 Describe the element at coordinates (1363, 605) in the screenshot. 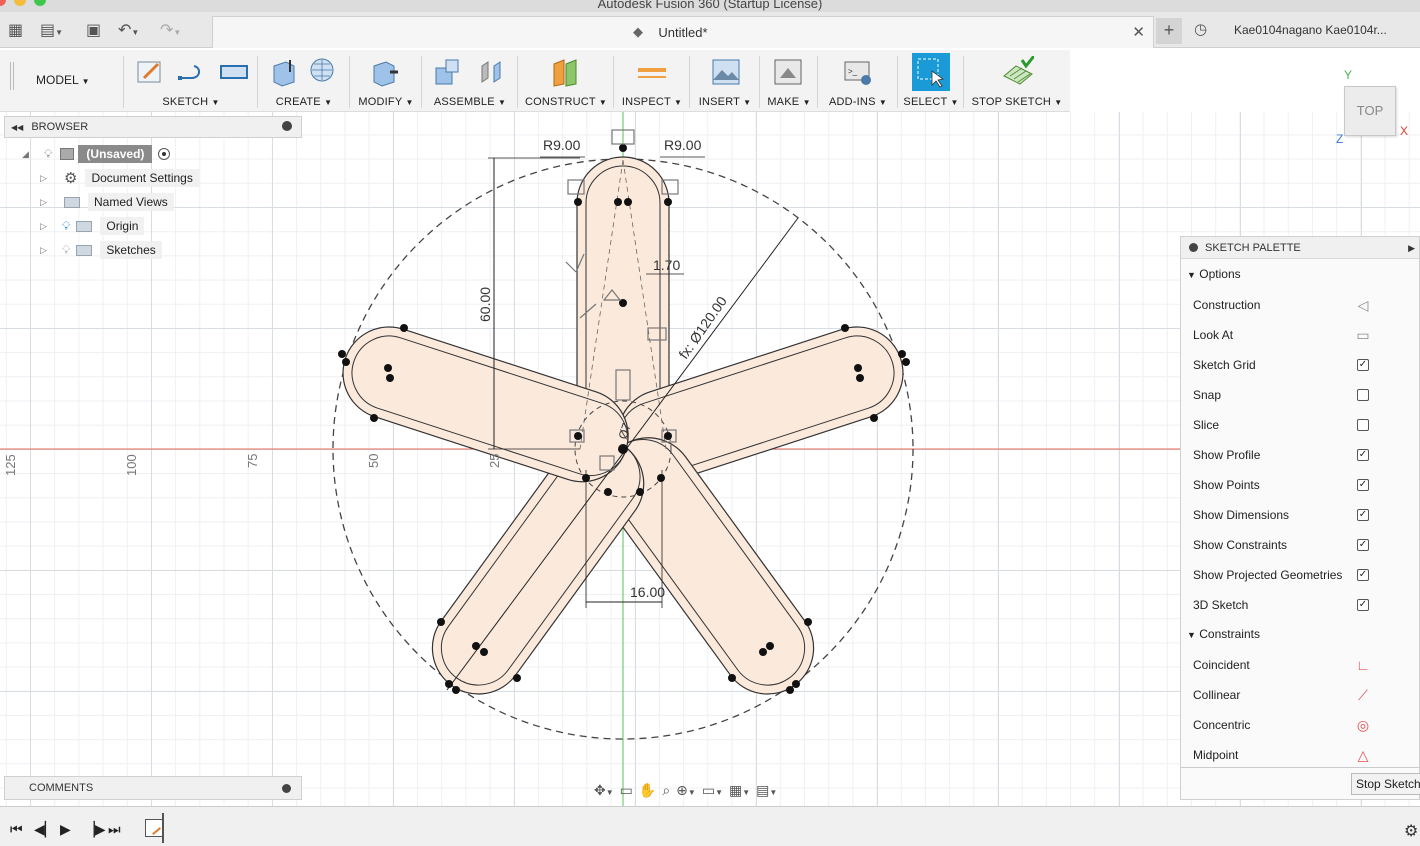

I see `3d-sketch-checkbox: ✓` at that location.